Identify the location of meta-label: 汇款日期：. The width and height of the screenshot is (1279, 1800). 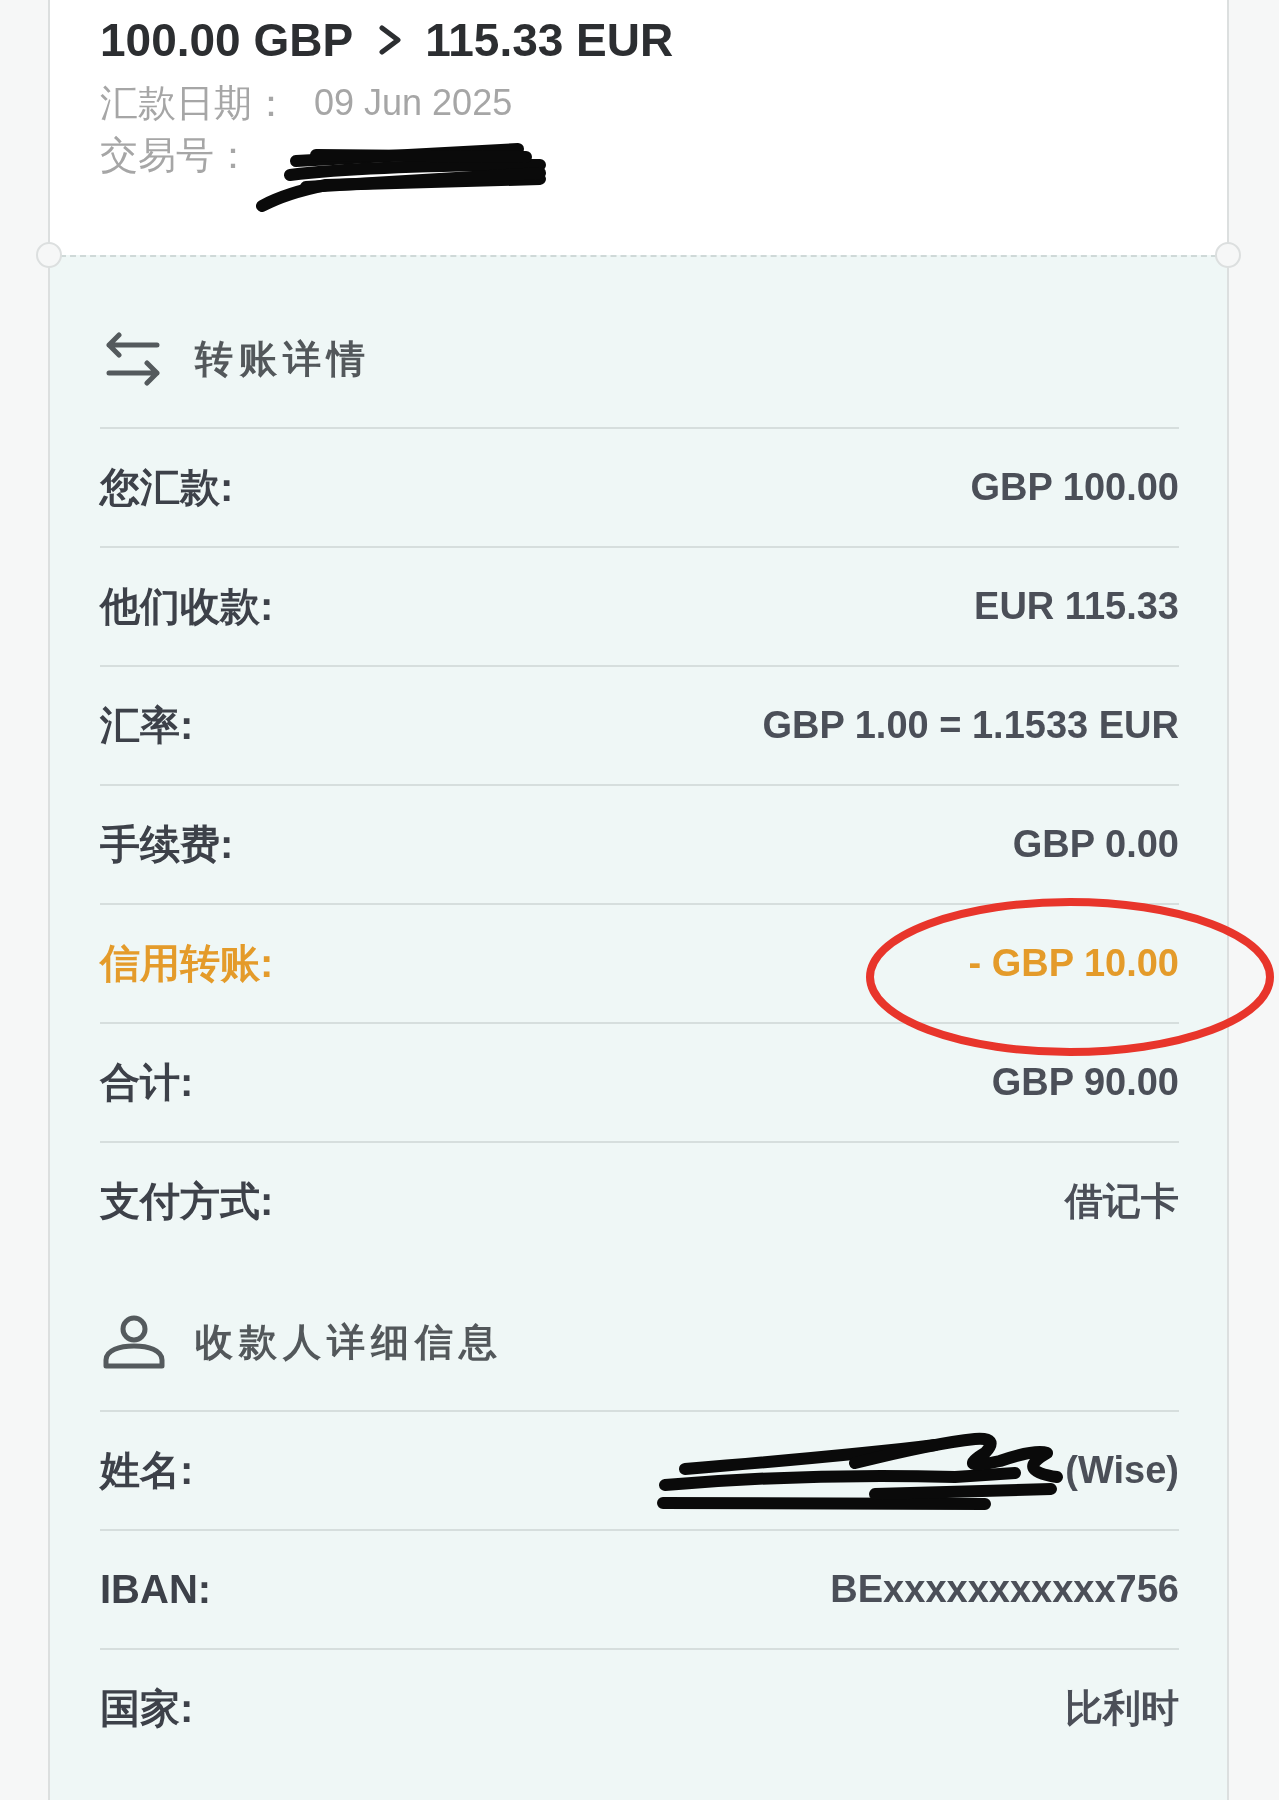
(195, 103).